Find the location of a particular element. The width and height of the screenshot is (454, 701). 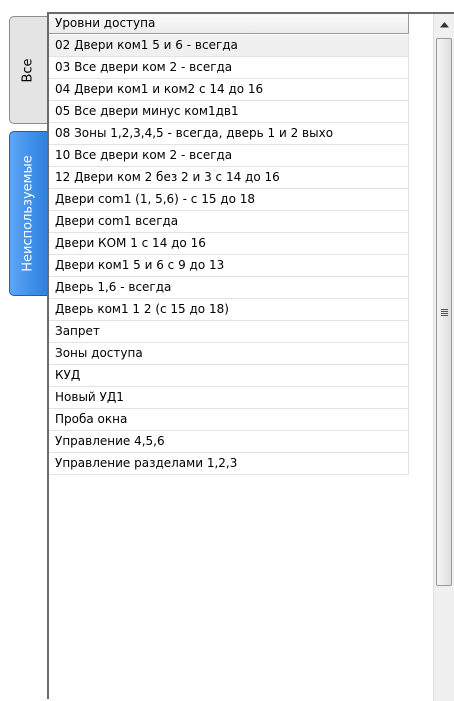

arrow-up-icon is located at coordinates (444, 25).